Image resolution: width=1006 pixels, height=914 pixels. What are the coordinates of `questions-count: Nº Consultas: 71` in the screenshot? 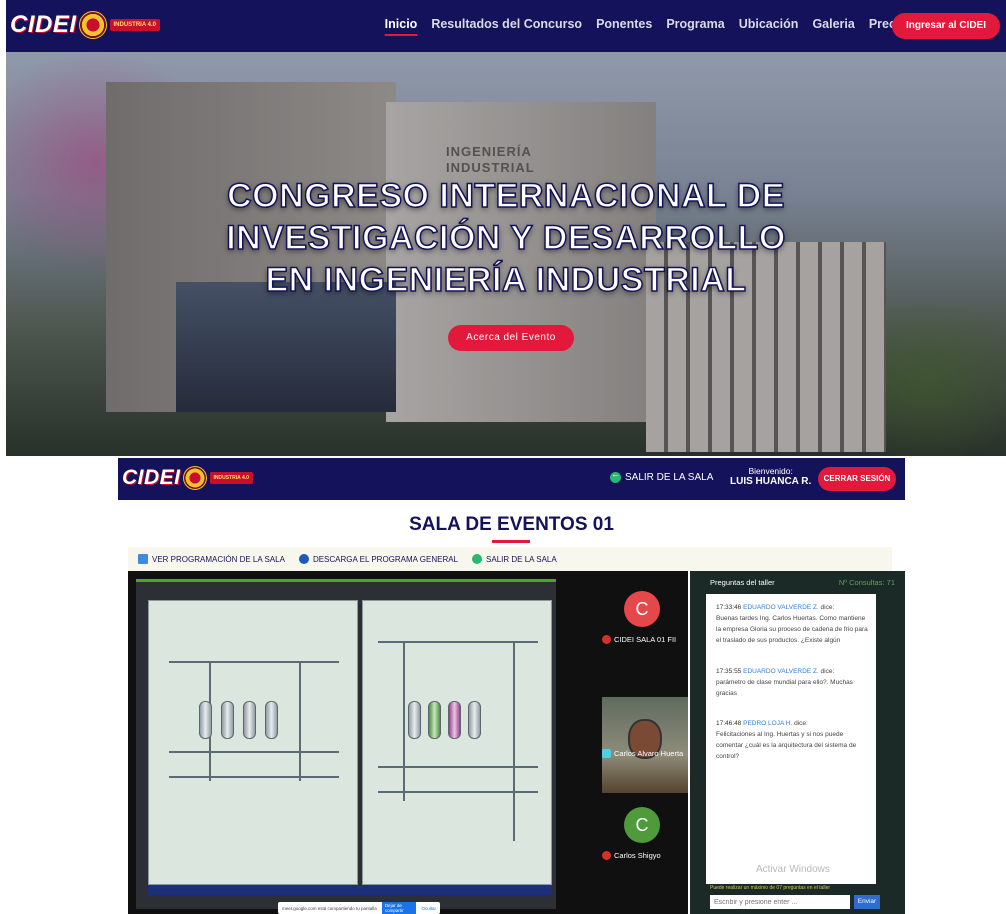 It's located at (866, 582).